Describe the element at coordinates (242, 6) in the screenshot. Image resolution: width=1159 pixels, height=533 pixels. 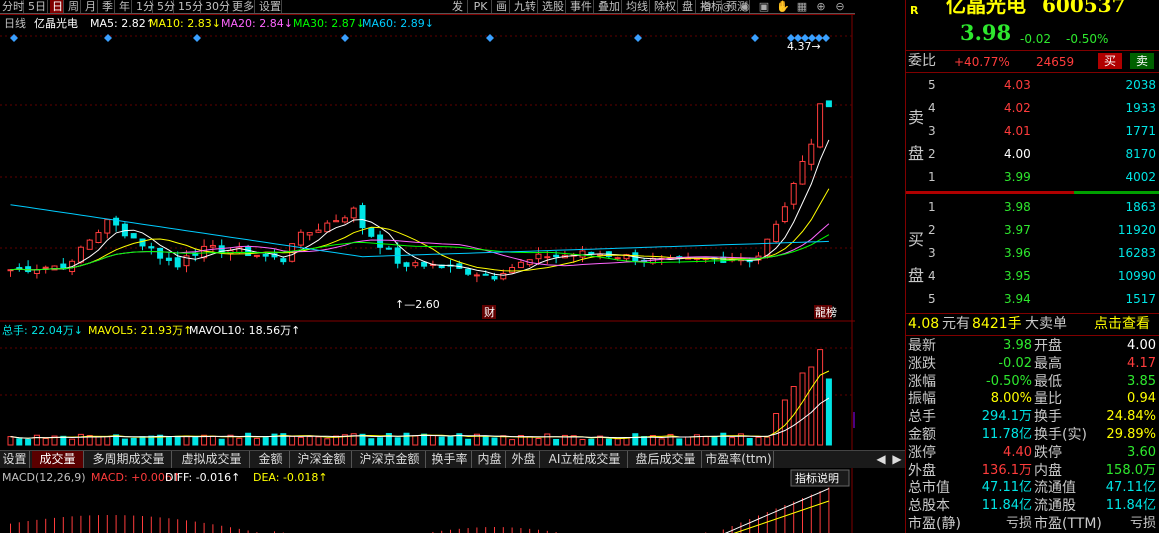
I see `period-11: 更多` at that location.